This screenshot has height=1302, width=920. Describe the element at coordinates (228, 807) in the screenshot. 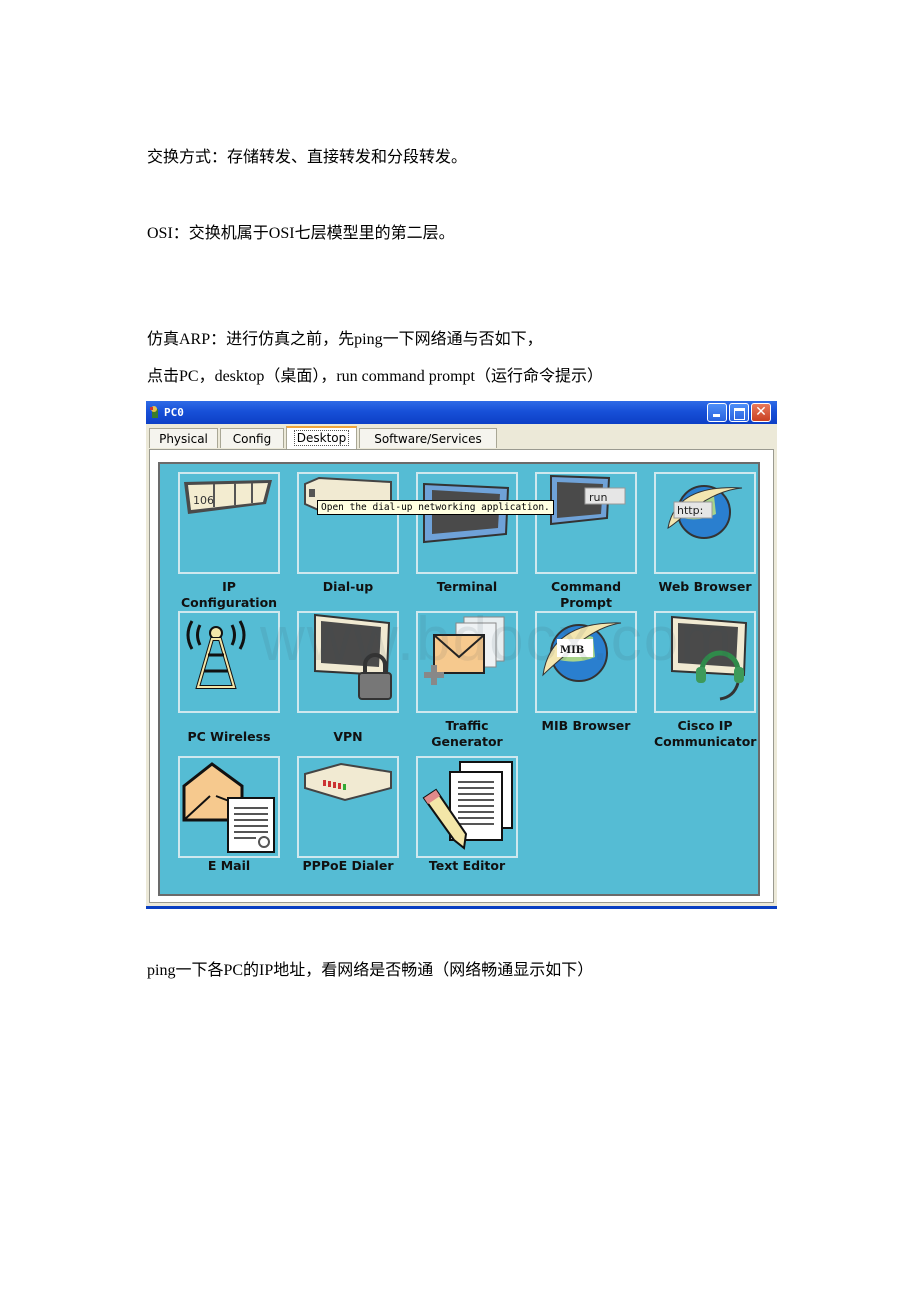

I see `email-icon` at that location.